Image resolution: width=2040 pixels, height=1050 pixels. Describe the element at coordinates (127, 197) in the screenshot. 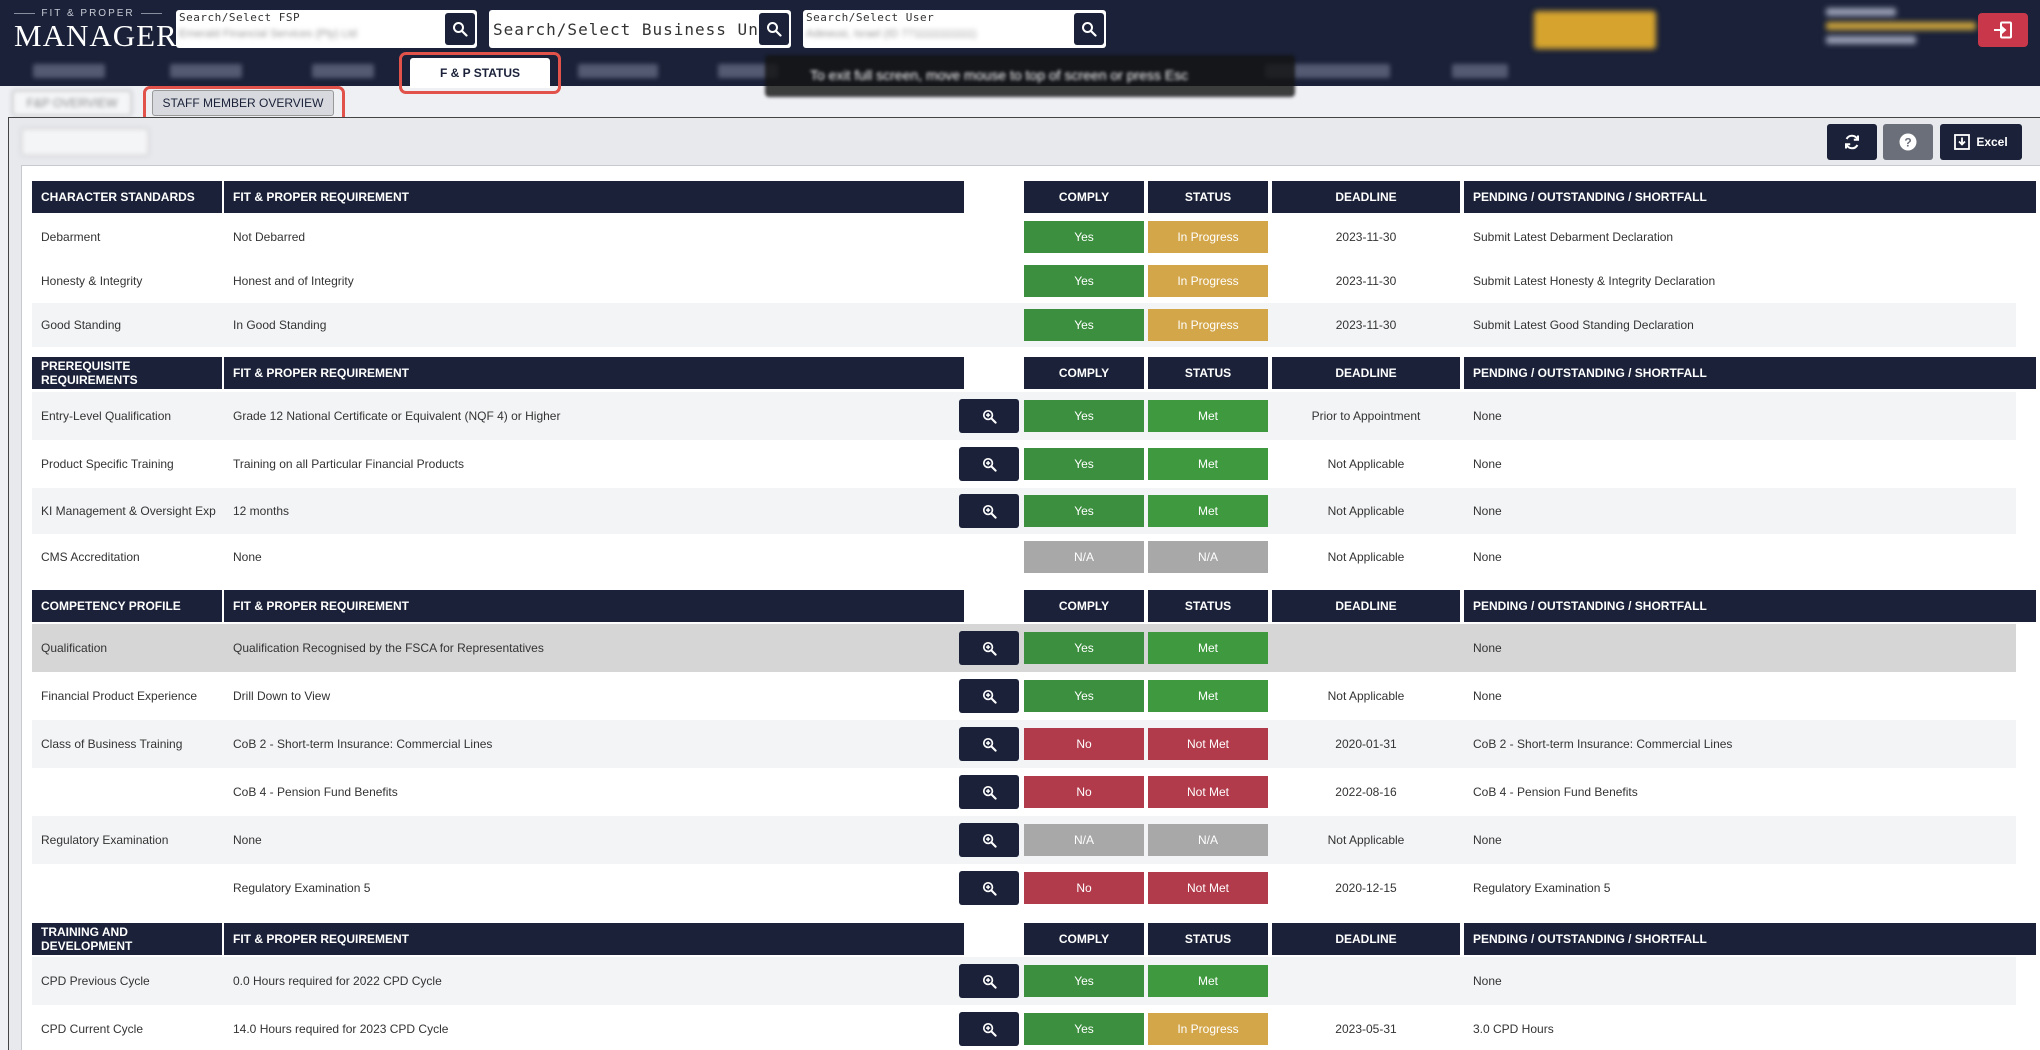

I see `section-title: CHARACTER STANDARDS` at that location.